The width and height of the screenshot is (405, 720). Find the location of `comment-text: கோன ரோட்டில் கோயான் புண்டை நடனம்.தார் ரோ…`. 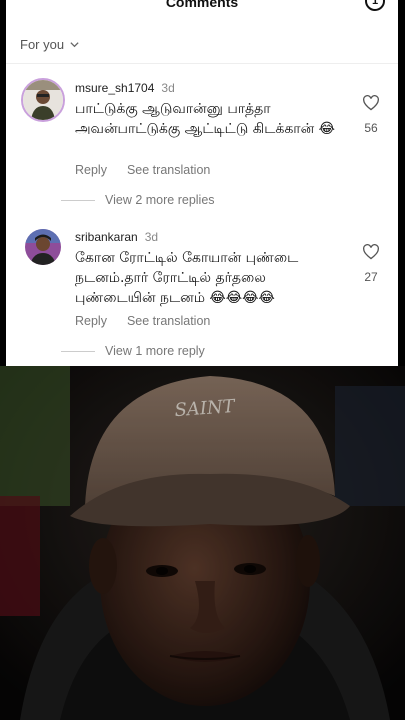

comment-text: கோன ரோட்டில் கோயான் புண்டை நடனம்.தார் ரோ… is located at coordinates (187, 278).